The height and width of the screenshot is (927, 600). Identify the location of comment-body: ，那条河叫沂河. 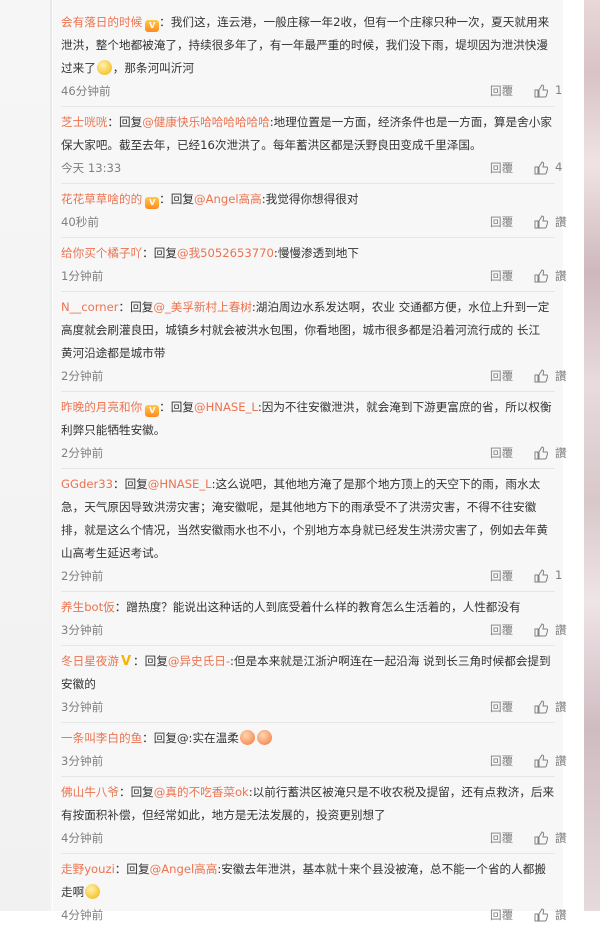
(153, 68).